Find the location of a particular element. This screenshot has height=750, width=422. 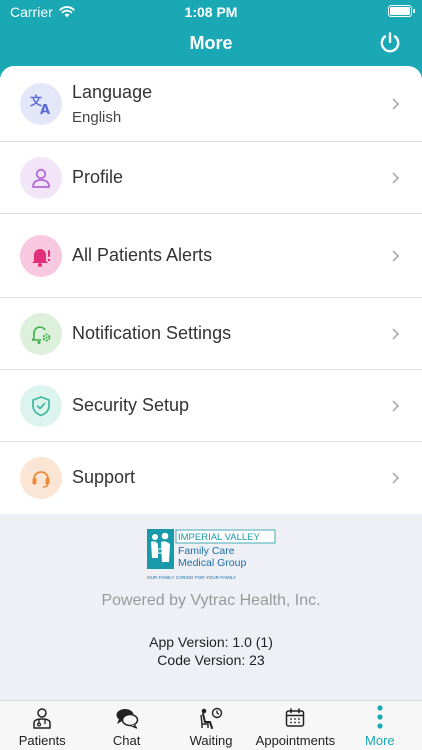

tab-label: More is located at coordinates (380, 740).